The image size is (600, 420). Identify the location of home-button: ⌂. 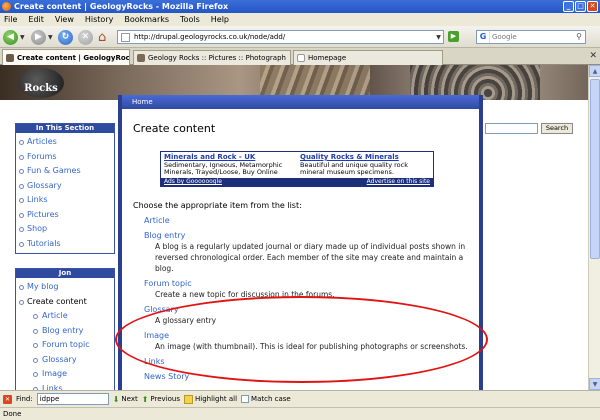
(102, 37).